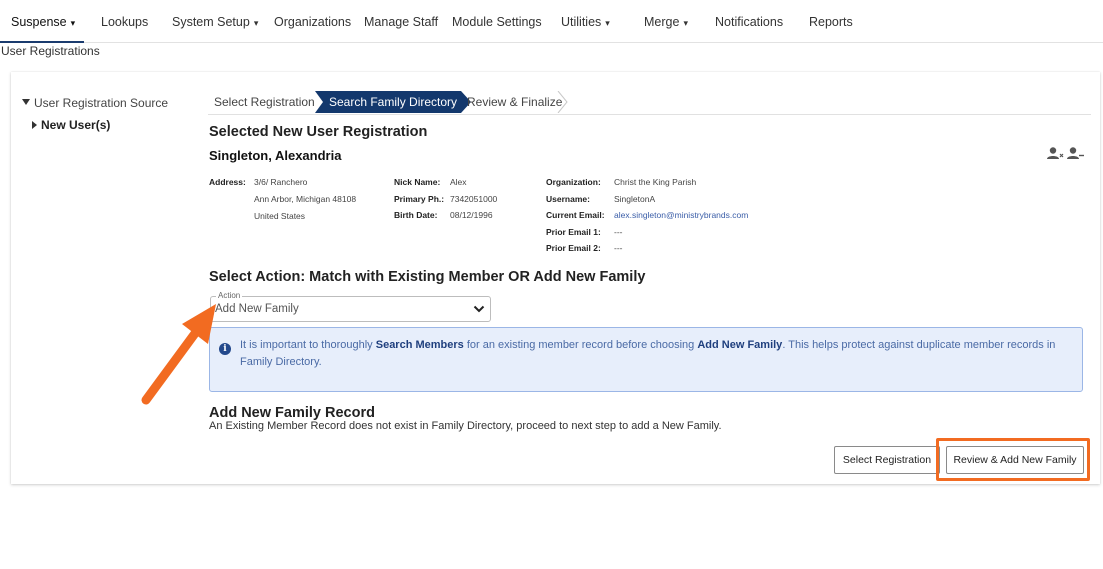  I want to click on remove-user-x-icon, so click(1055, 153).